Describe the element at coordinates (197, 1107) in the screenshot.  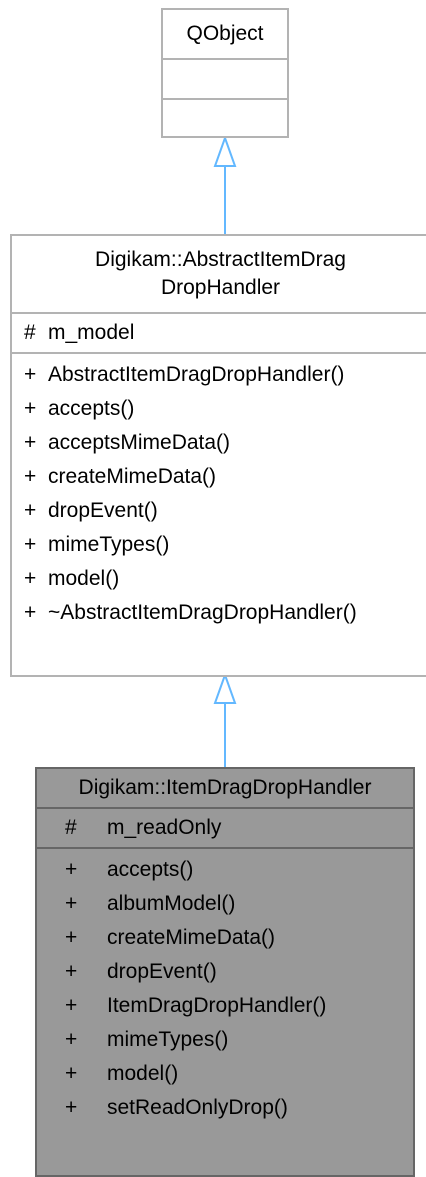
I see `method-name: setReadOnlyDrop()` at that location.